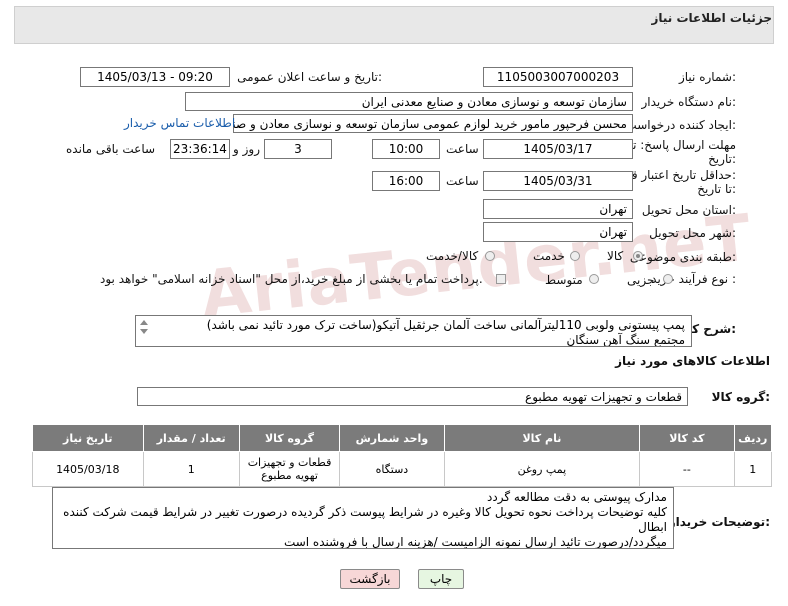 Image resolution: width=788 pixels, height=606 pixels. I want to click on city-label: شهر محل تحویل:, so click(692, 233).